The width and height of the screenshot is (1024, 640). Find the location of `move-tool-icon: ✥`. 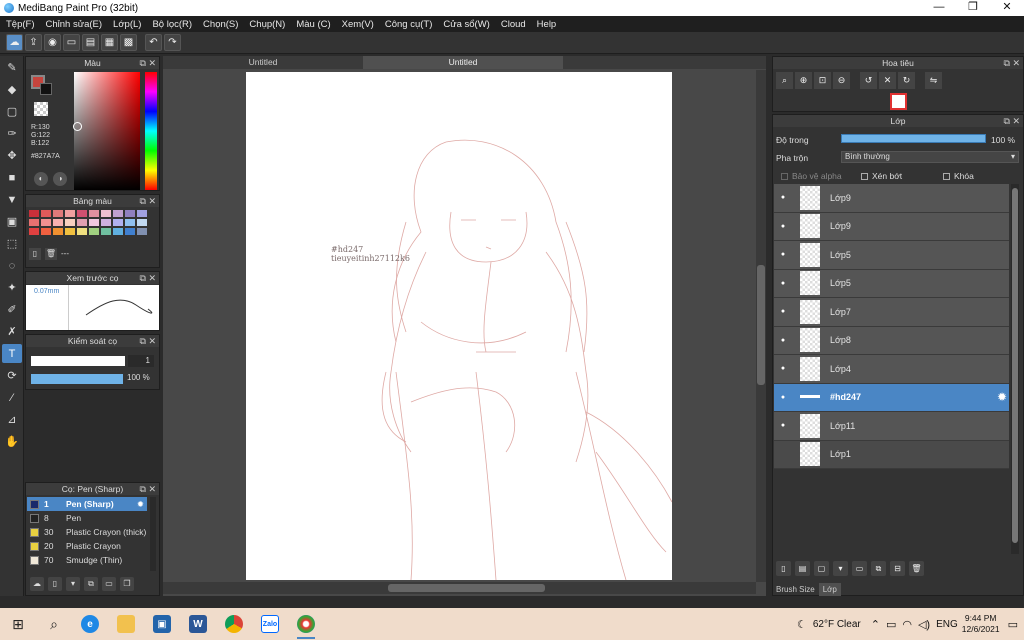

move-tool-icon: ✥ is located at coordinates (12, 155).